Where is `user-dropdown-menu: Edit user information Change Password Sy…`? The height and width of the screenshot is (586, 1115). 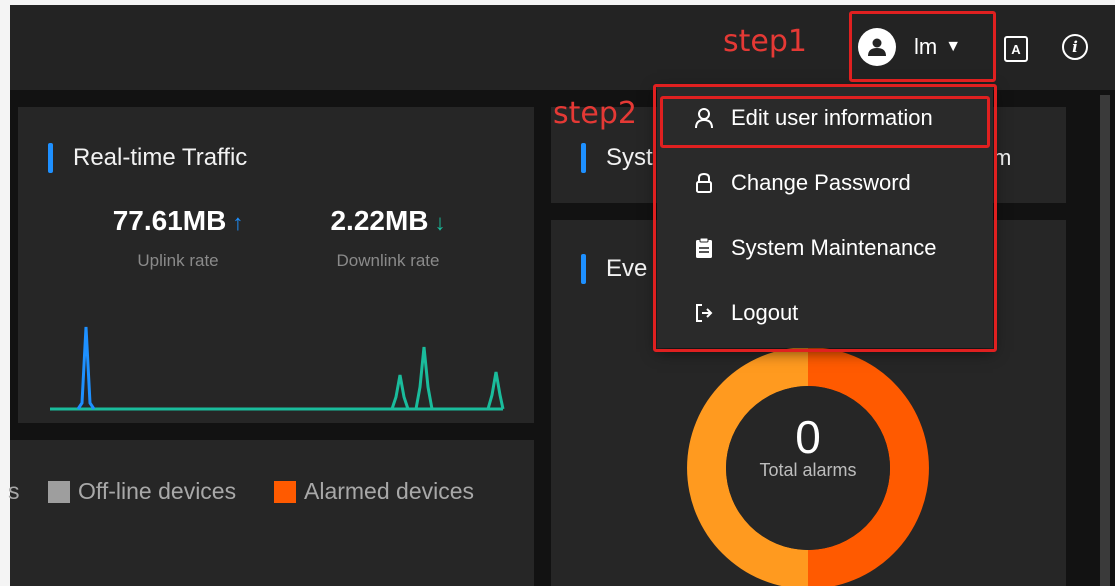 user-dropdown-menu: Edit user information Change Password Sy… is located at coordinates (825, 217).